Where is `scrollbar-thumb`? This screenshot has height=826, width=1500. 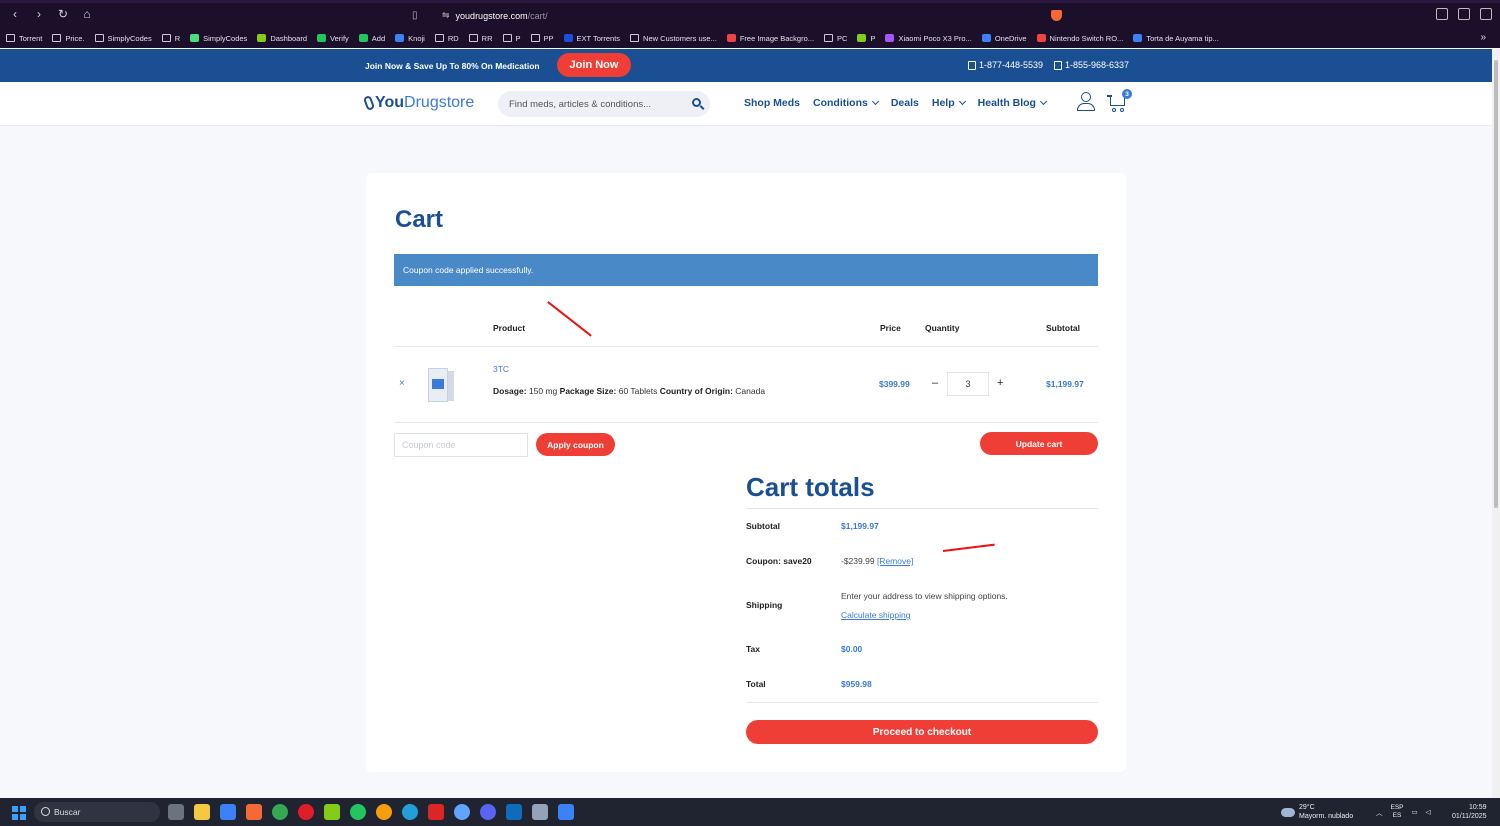
scrollbar-thumb is located at coordinates (1496, 284).